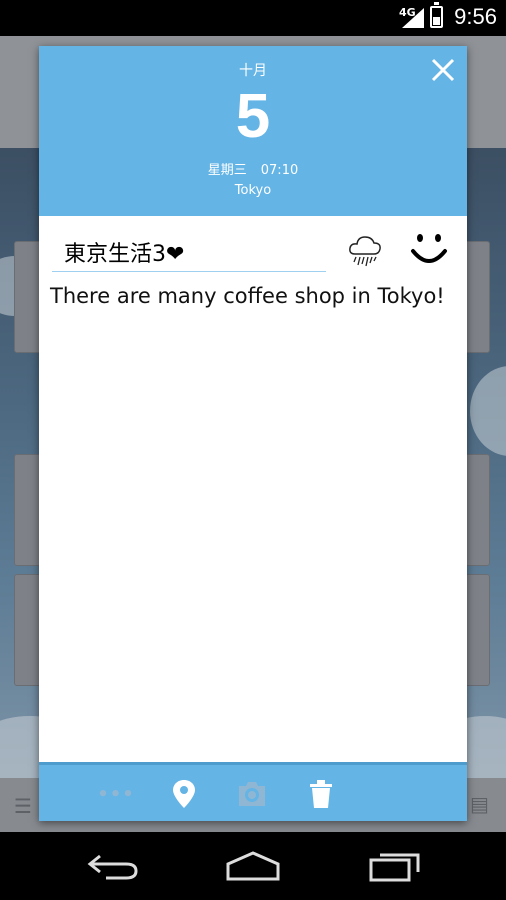 This screenshot has height=900, width=506. I want to click on location-label: Tokyo, so click(253, 190).